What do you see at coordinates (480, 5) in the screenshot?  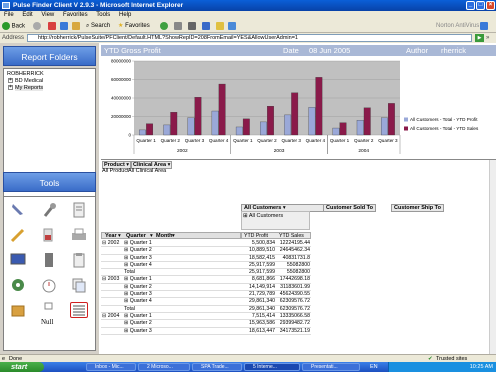 I see `maximize-button: □` at bounding box center [480, 5].